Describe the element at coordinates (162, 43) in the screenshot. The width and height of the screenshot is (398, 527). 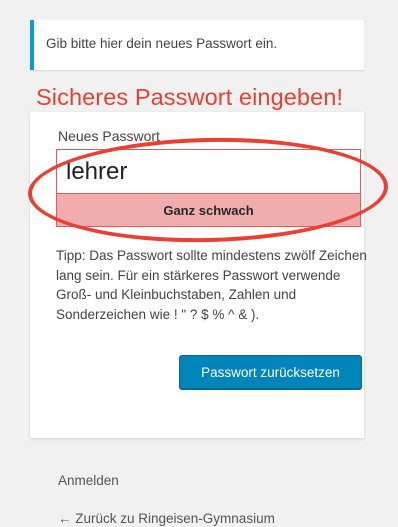
I see `info-message-text: Gib bitte hier dein neues Passwort ein.` at that location.